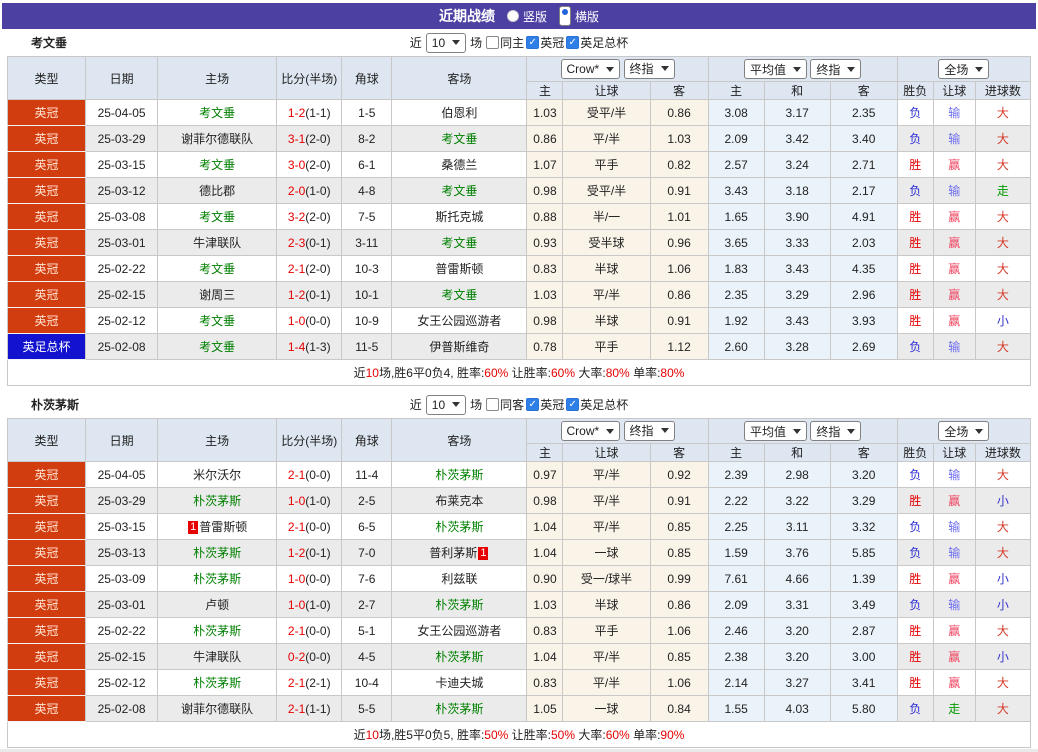  I want to click on home-team-cell: 卢顿, so click(217, 604).